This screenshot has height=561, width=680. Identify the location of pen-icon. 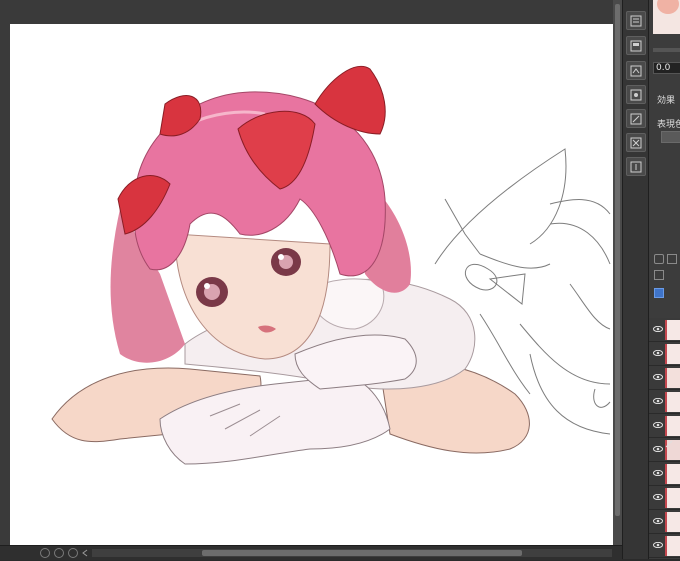
(669, 444).